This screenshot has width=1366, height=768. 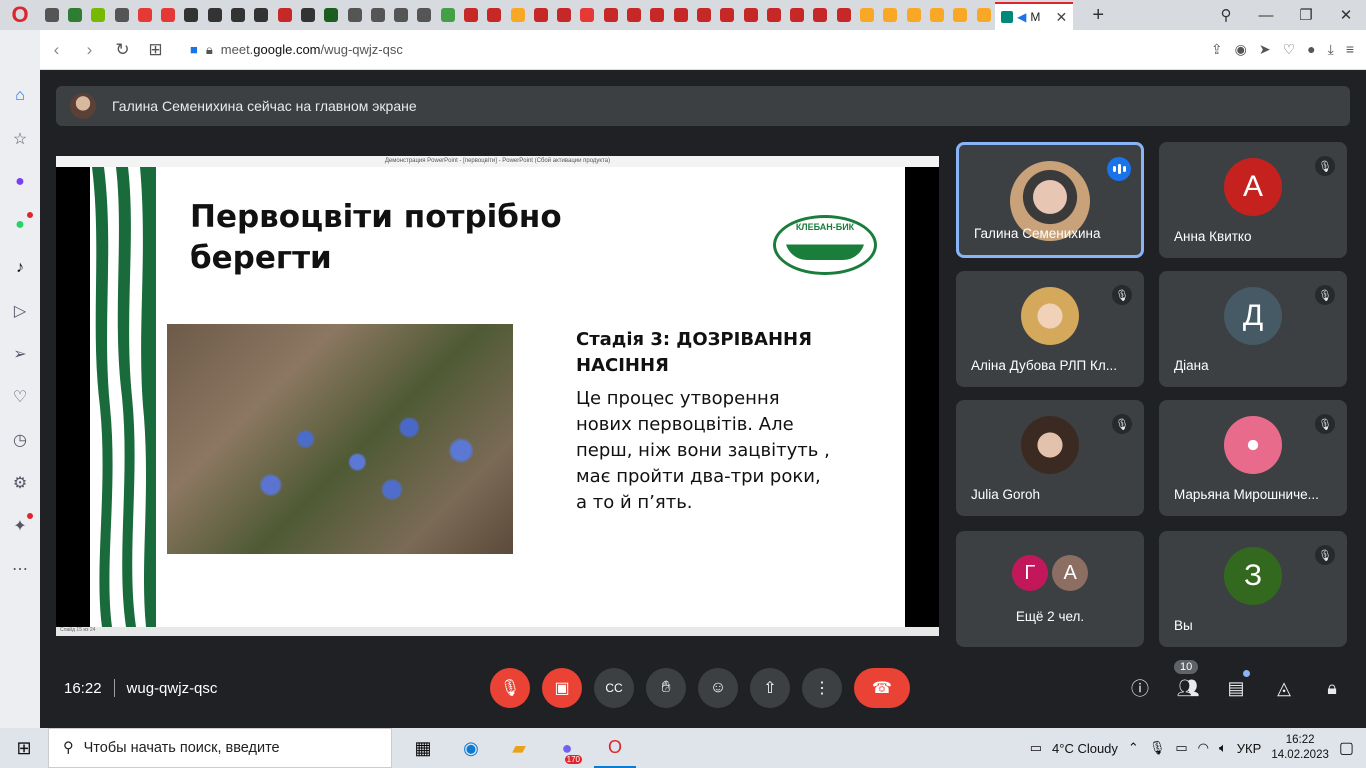 I want to click on microphone-icon: 🎙︎, so click(x=1157, y=748).